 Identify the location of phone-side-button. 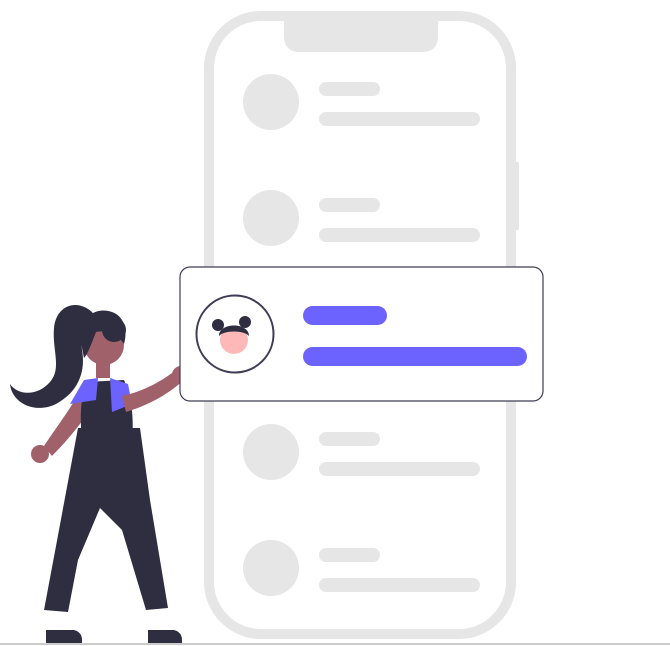
(515, 196).